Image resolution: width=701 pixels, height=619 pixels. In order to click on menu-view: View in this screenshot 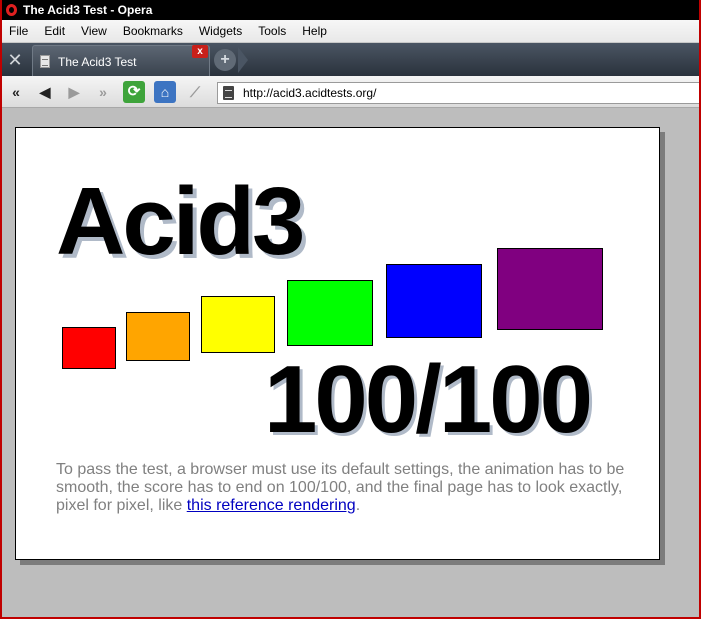, I will do `click(95, 31)`.